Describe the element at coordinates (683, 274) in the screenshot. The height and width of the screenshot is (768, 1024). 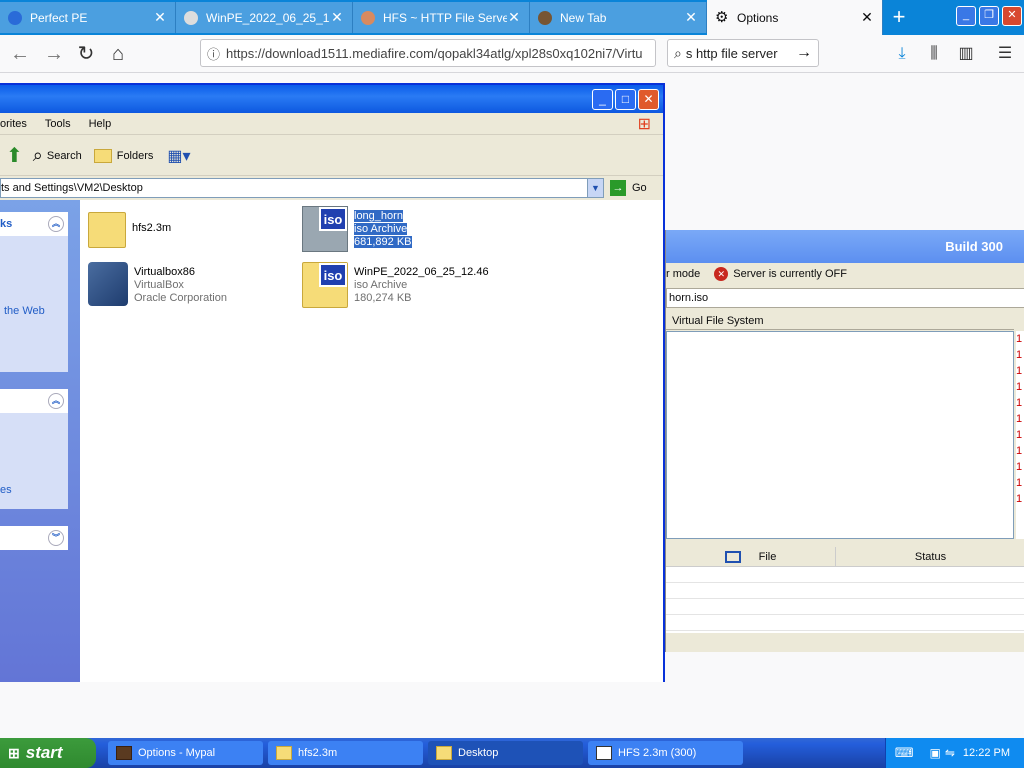
I see `mode-button-label: r mode` at that location.